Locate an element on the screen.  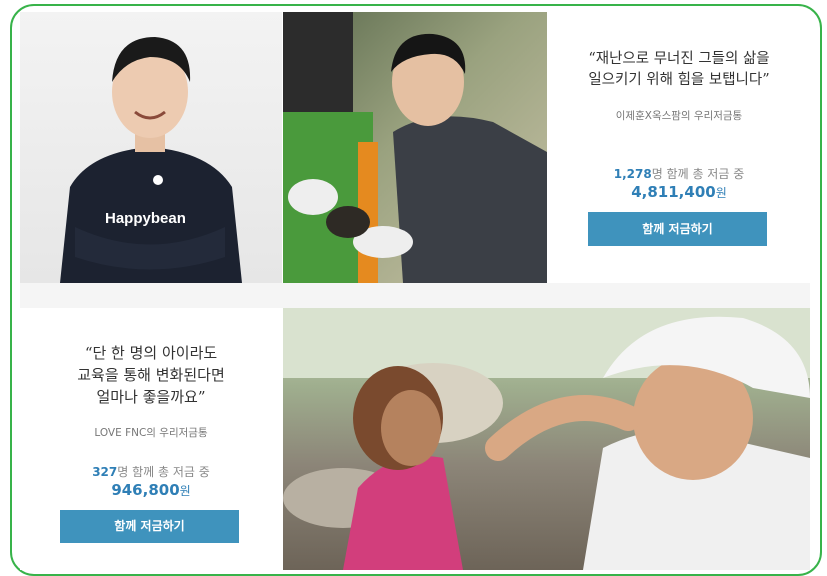
participant-count: 327 is located at coordinates (105, 472).